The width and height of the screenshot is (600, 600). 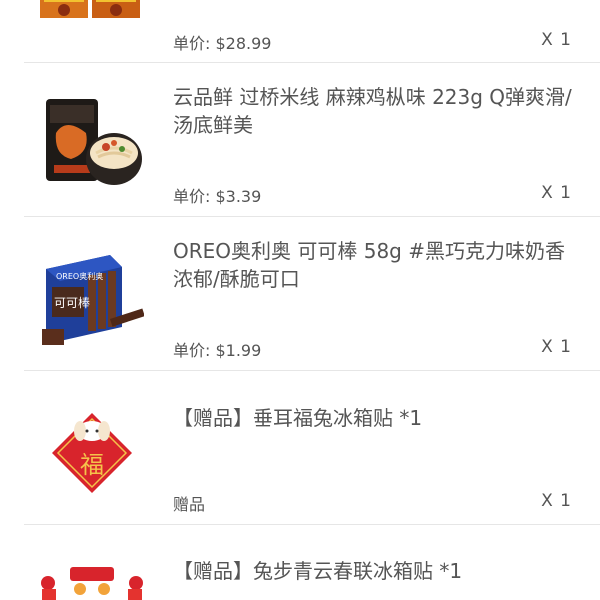 I want to click on oreo-product-label: 可可棒, so click(x=72, y=303).